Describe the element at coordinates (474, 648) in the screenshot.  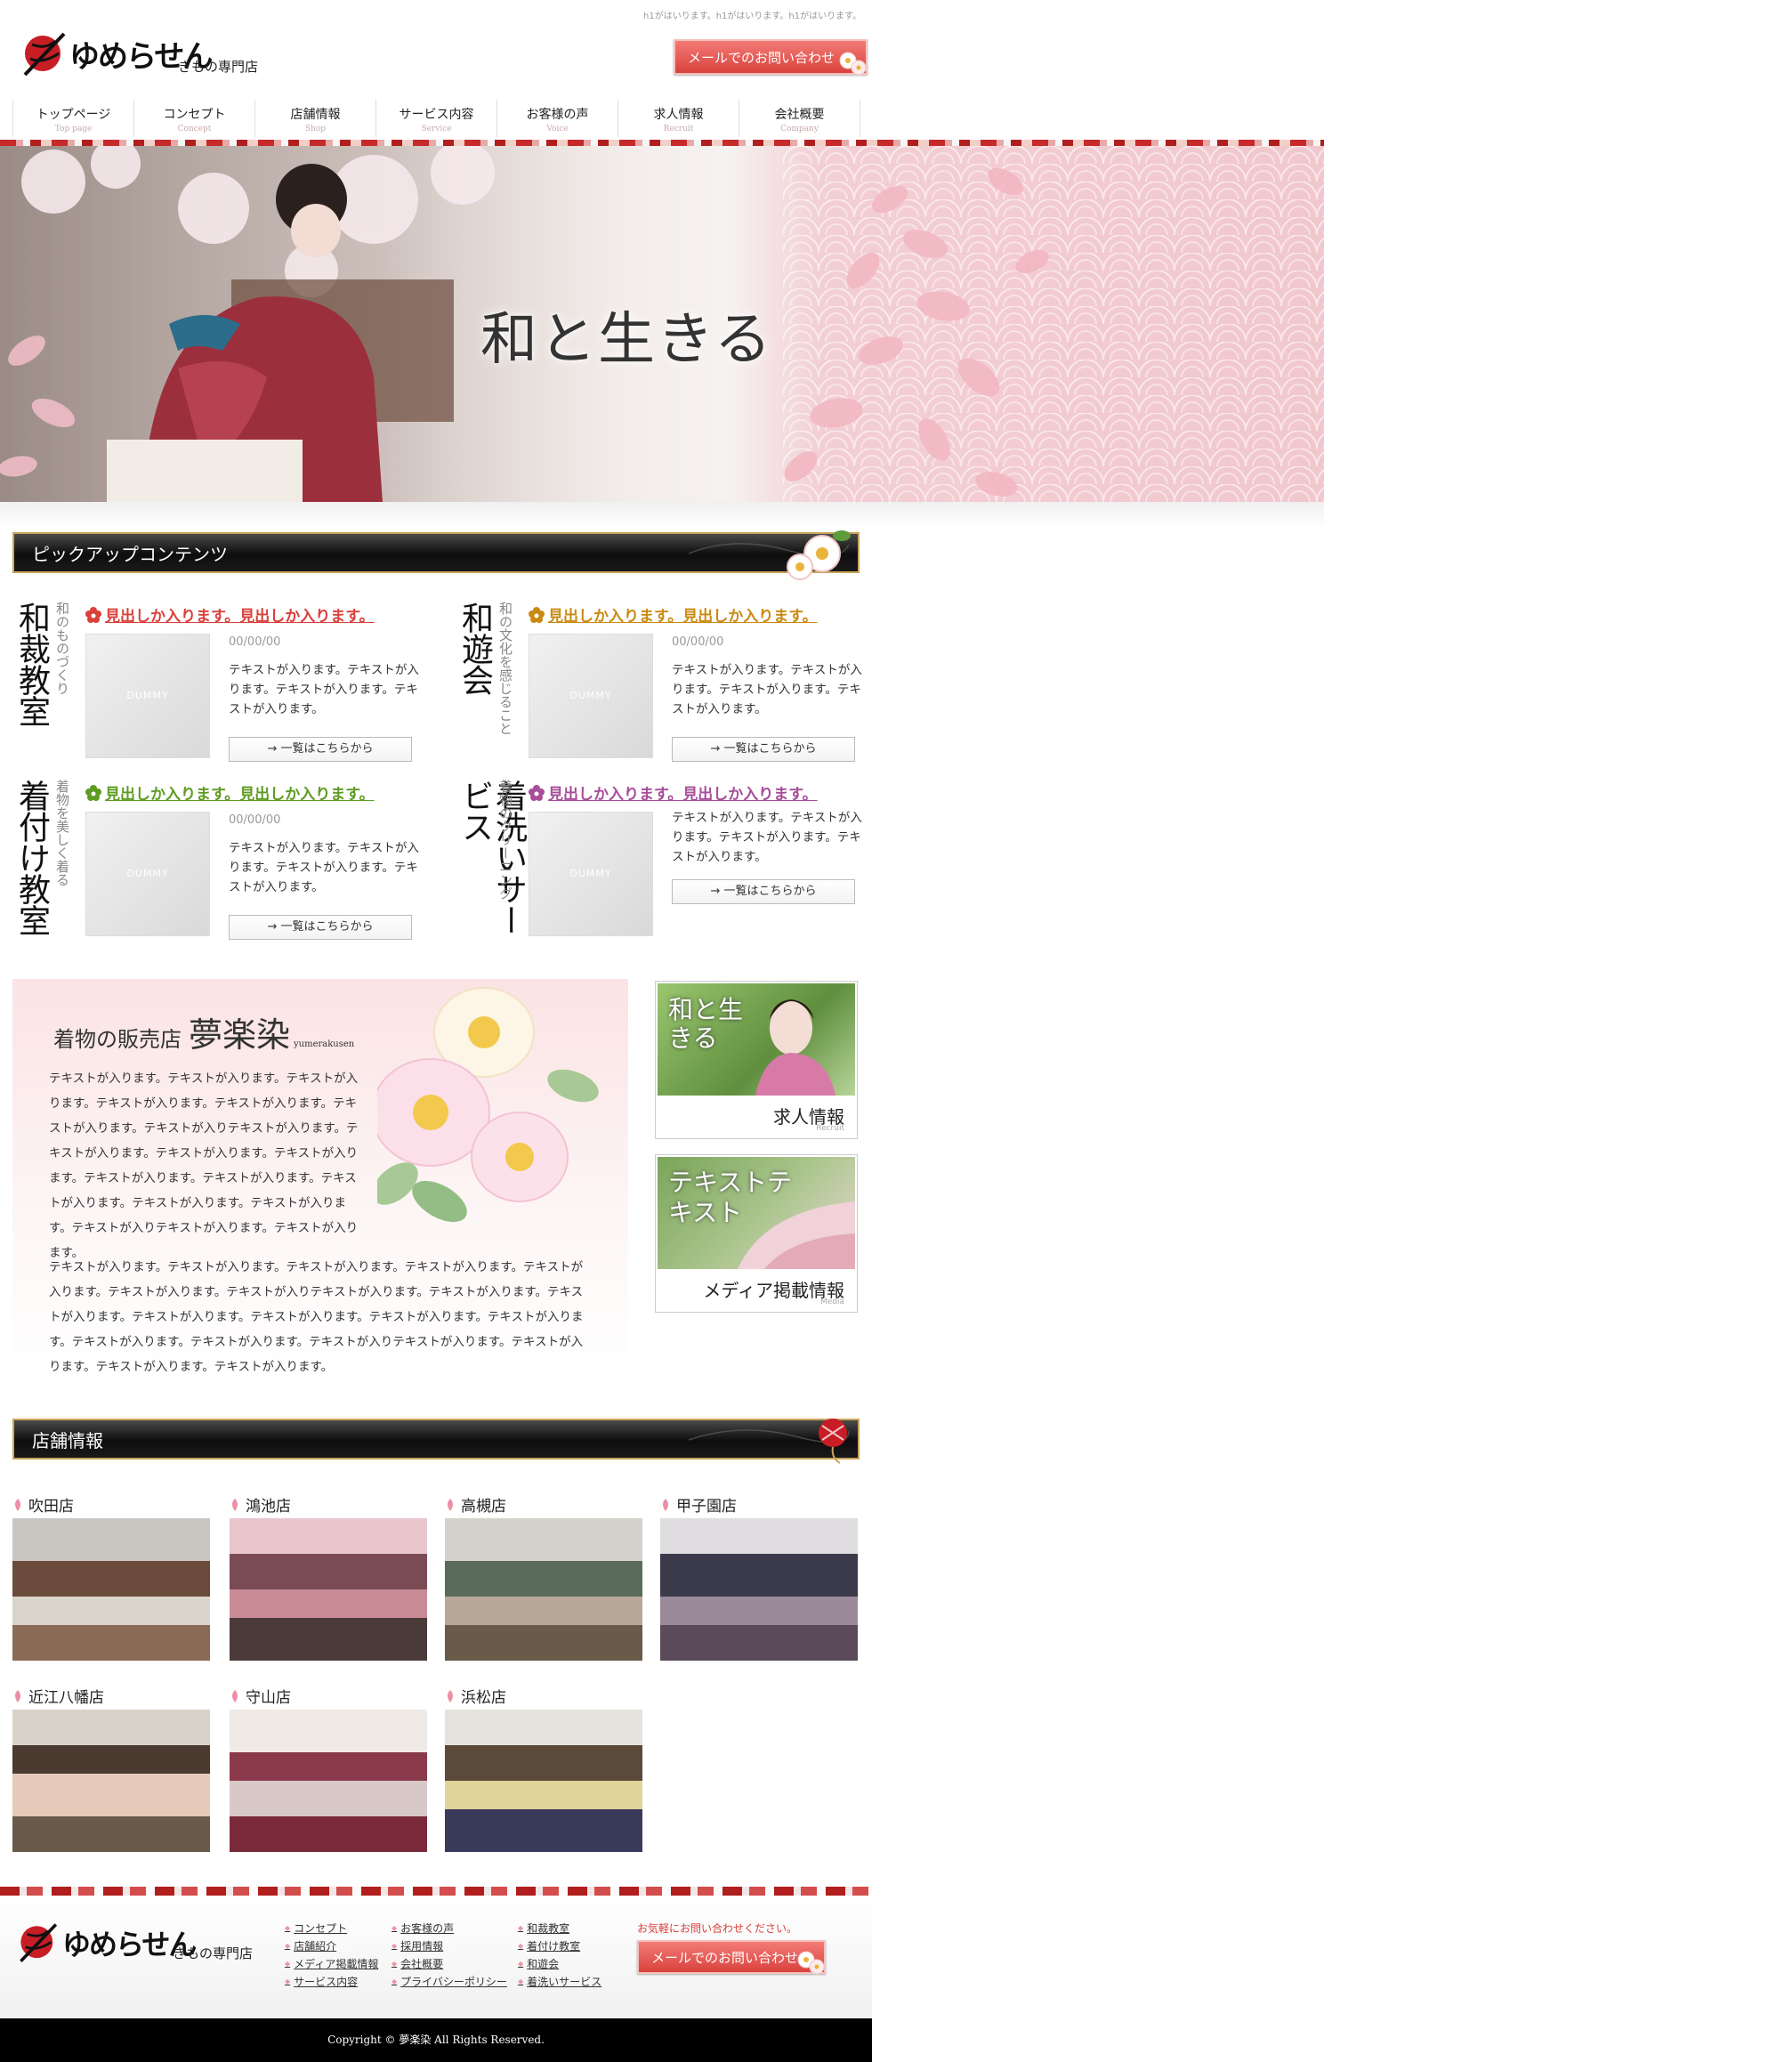
I see `pickup-title: 和遊会` at that location.